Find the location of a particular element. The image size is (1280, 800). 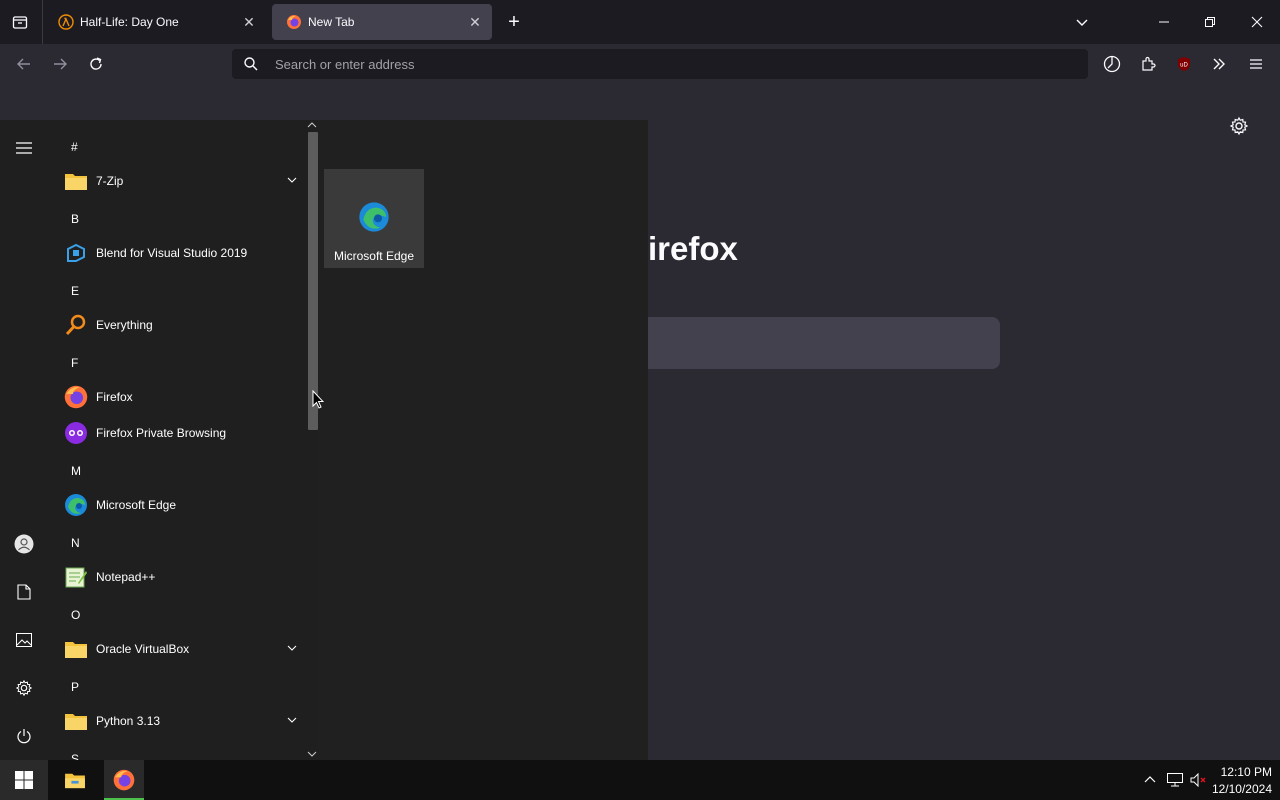

firefox-view-button is located at coordinates (20, 22).